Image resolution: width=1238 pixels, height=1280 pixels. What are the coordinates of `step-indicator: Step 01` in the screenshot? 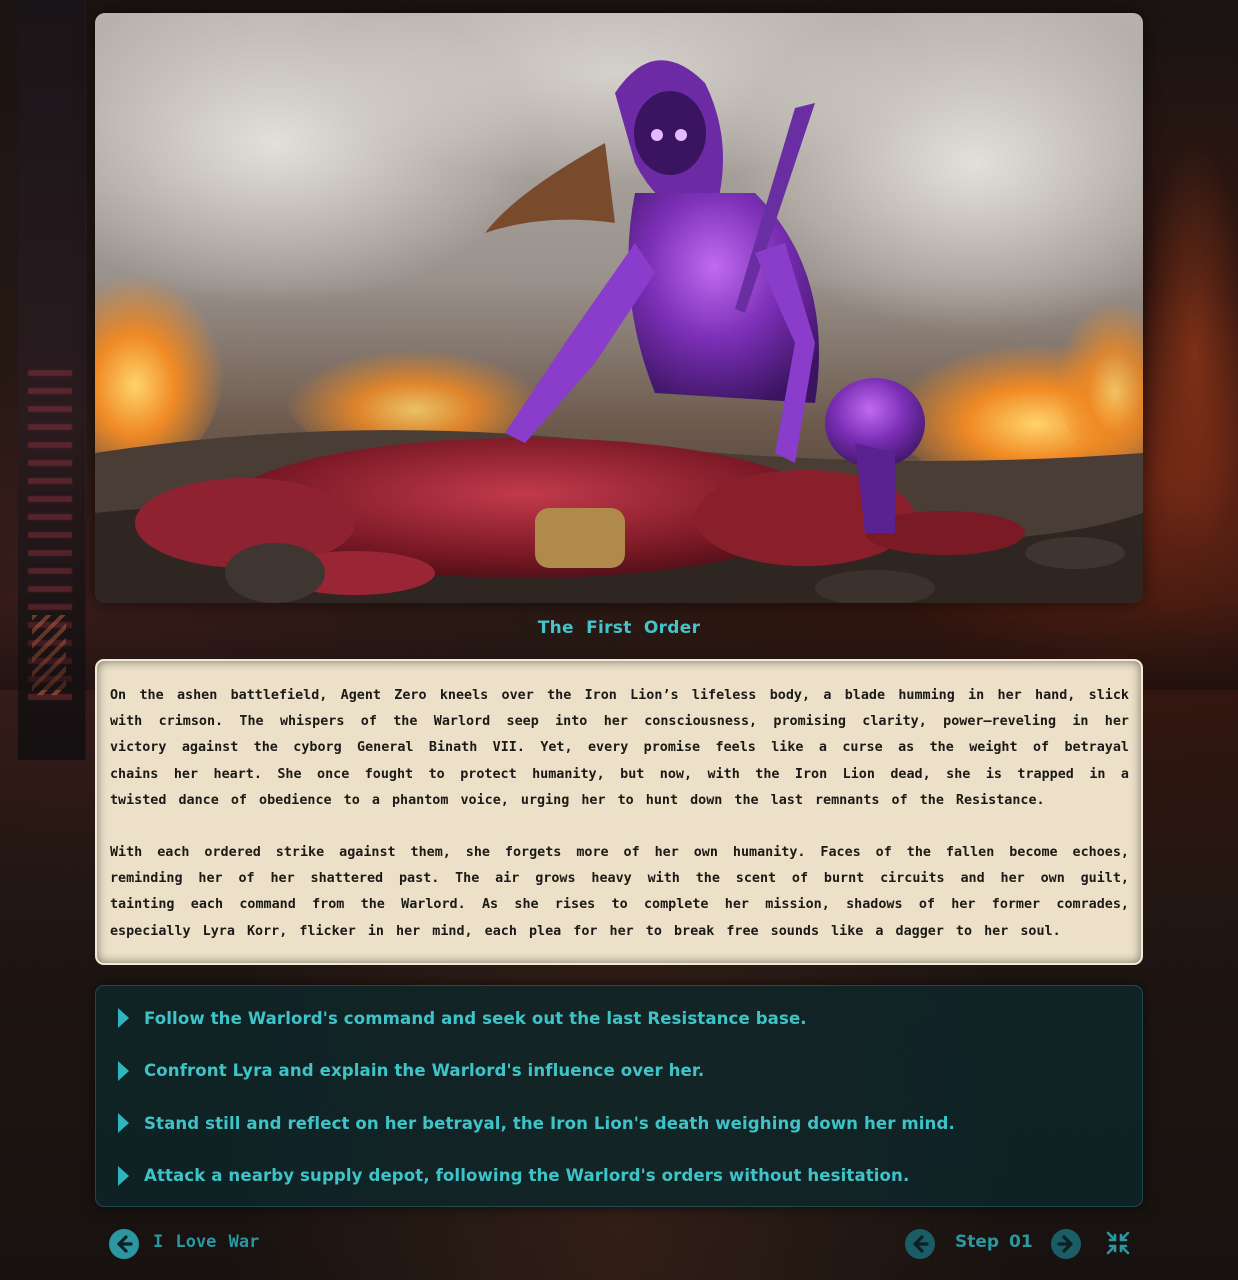 It's located at (994, 1242).